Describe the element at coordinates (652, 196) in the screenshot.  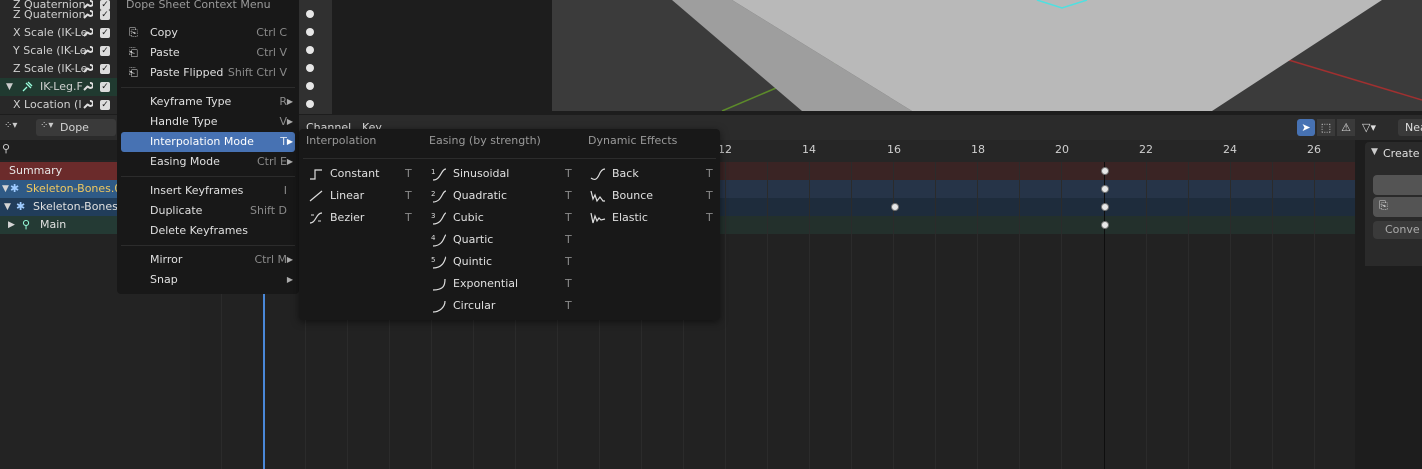
I see `menu-item-bounce: Bounce T` at that location.